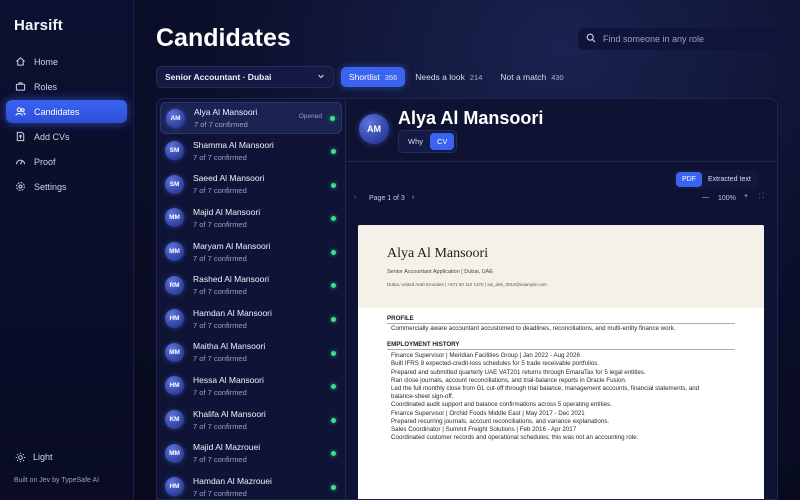 This screenshot has height=500, width=800. I want to click on candidate-row: MM Maryam Al Mansoori 7 of 7 confirmed, so click(251, 252).